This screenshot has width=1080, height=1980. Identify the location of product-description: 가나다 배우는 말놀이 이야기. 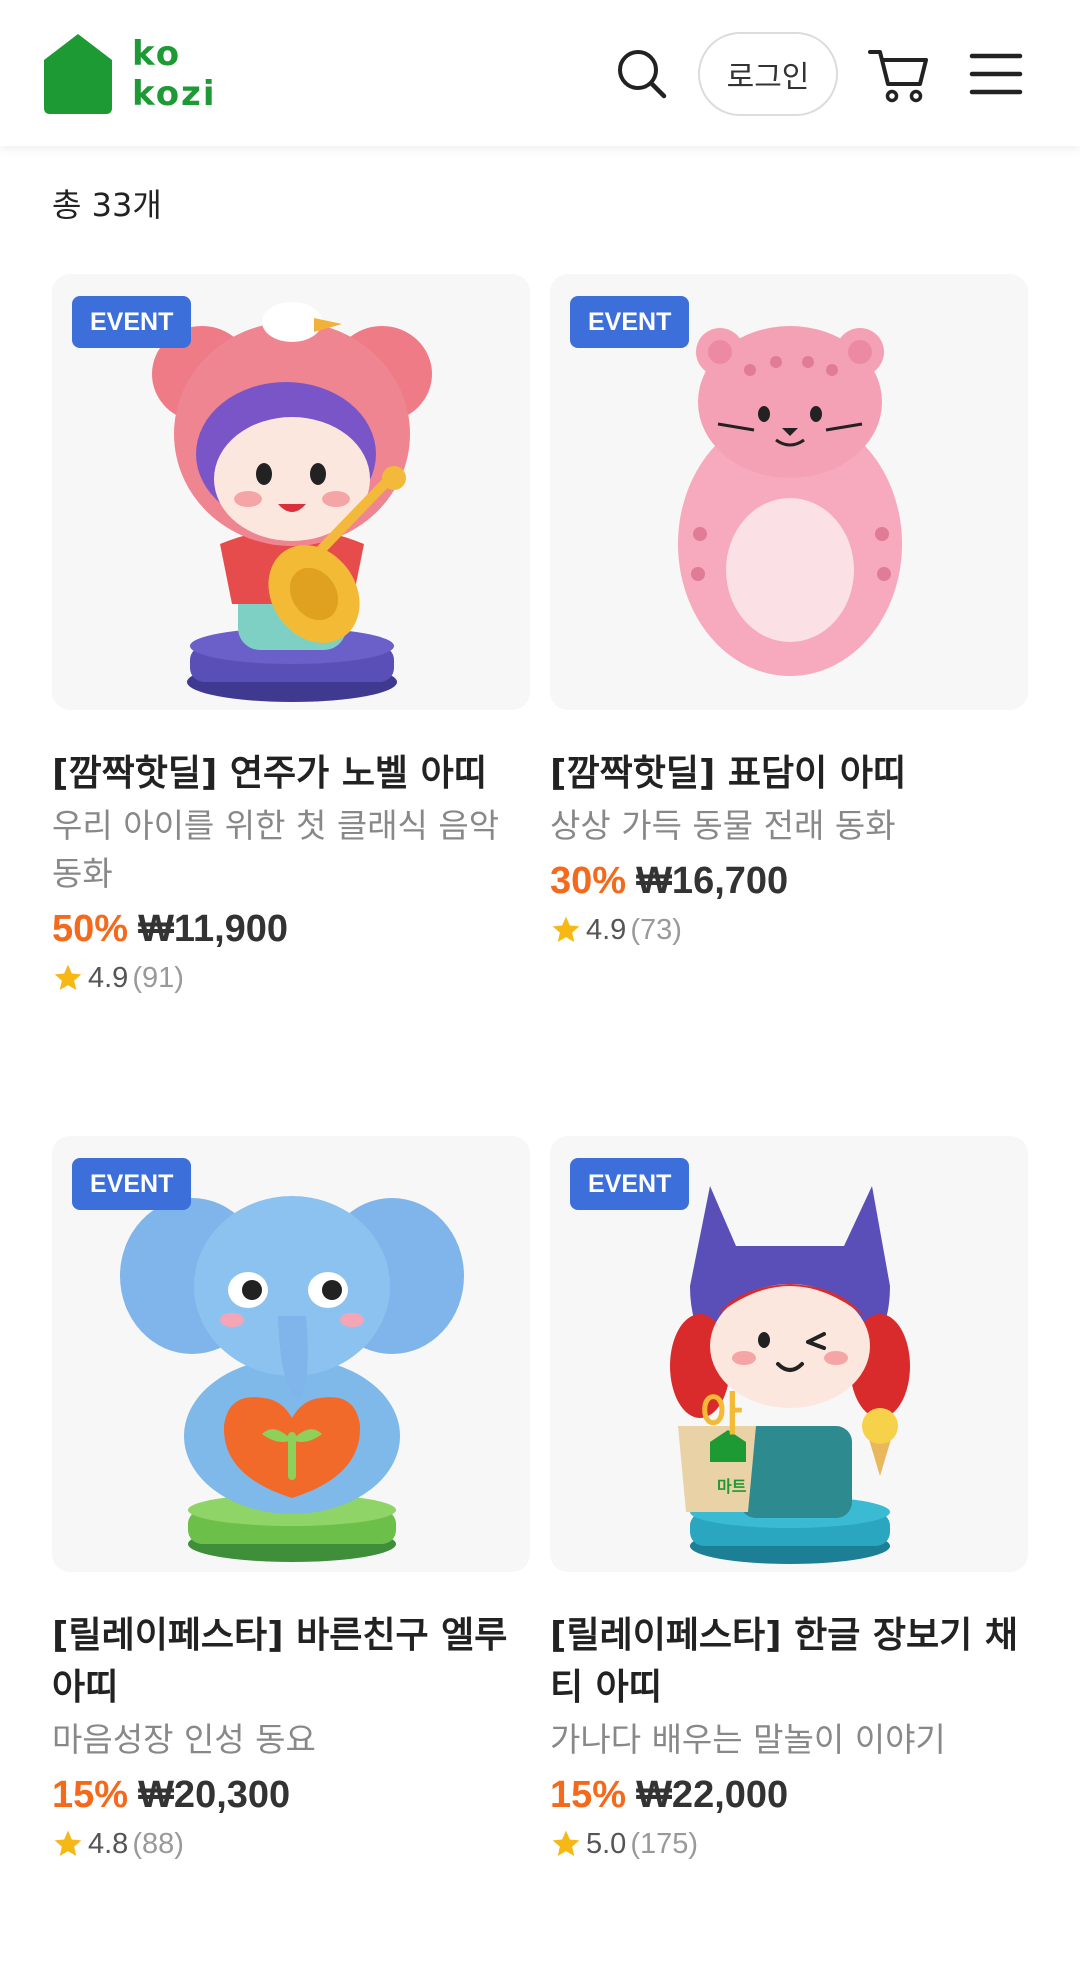
(748, 1739).